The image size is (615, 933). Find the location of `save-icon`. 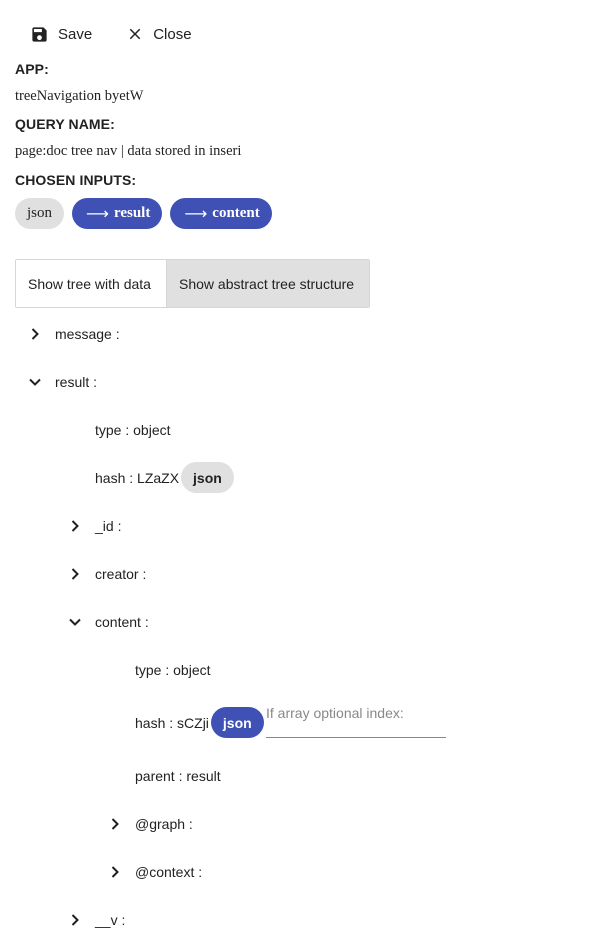

save-icon is located at coordinates (39, 34).